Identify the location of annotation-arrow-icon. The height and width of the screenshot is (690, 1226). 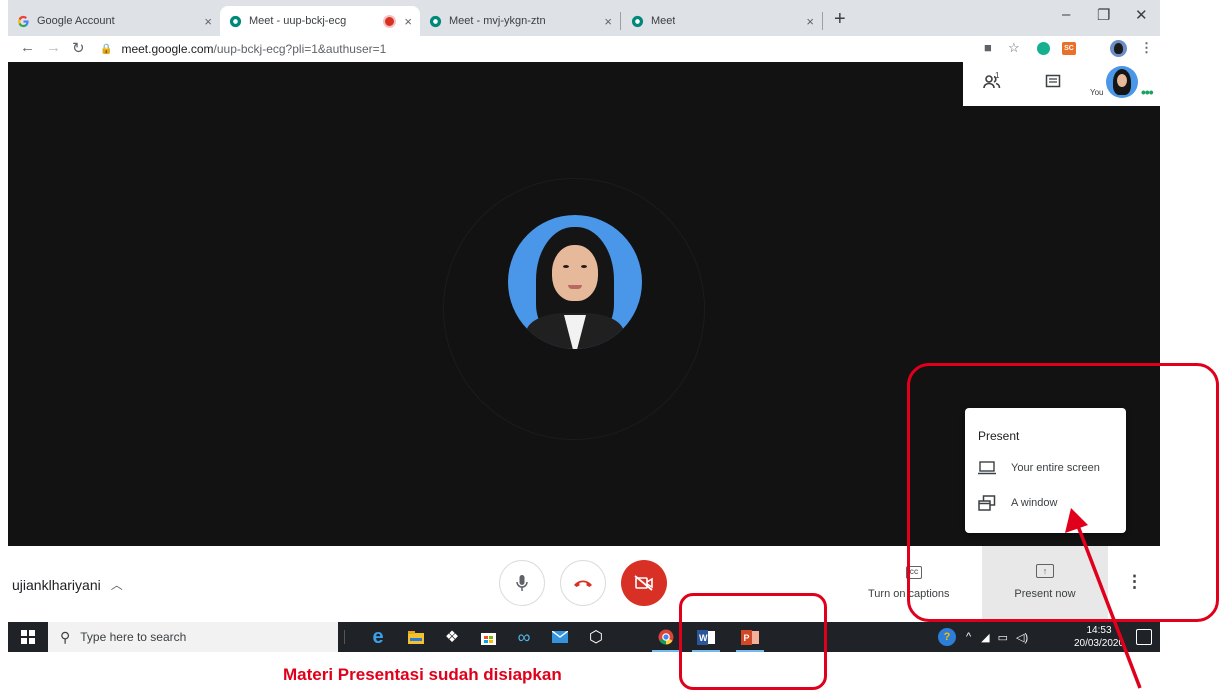
(1103, 598).